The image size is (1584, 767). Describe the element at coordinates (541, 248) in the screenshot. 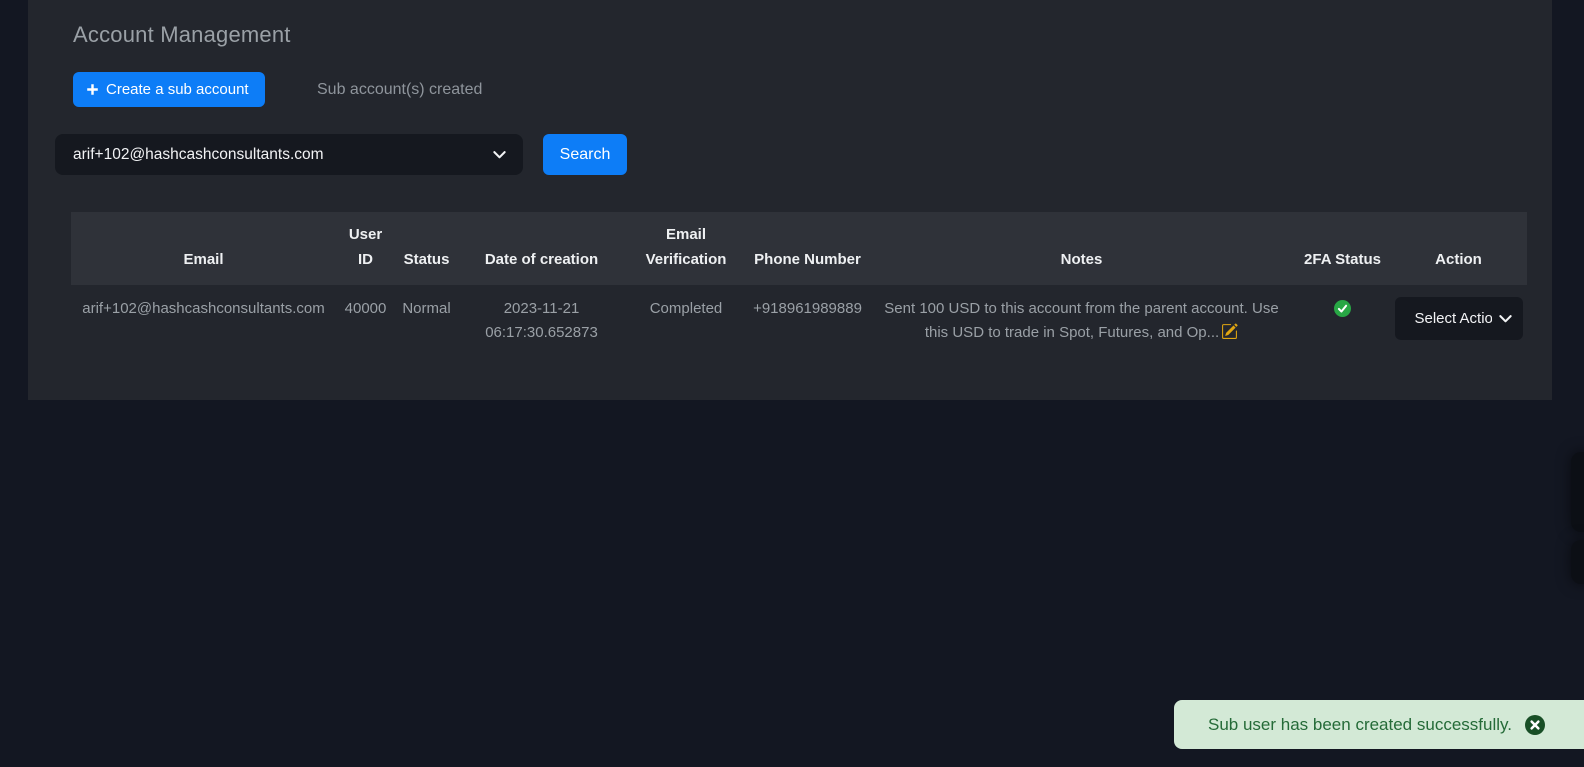

I see `col-header-date-of-creation: Date of creation` at that location.